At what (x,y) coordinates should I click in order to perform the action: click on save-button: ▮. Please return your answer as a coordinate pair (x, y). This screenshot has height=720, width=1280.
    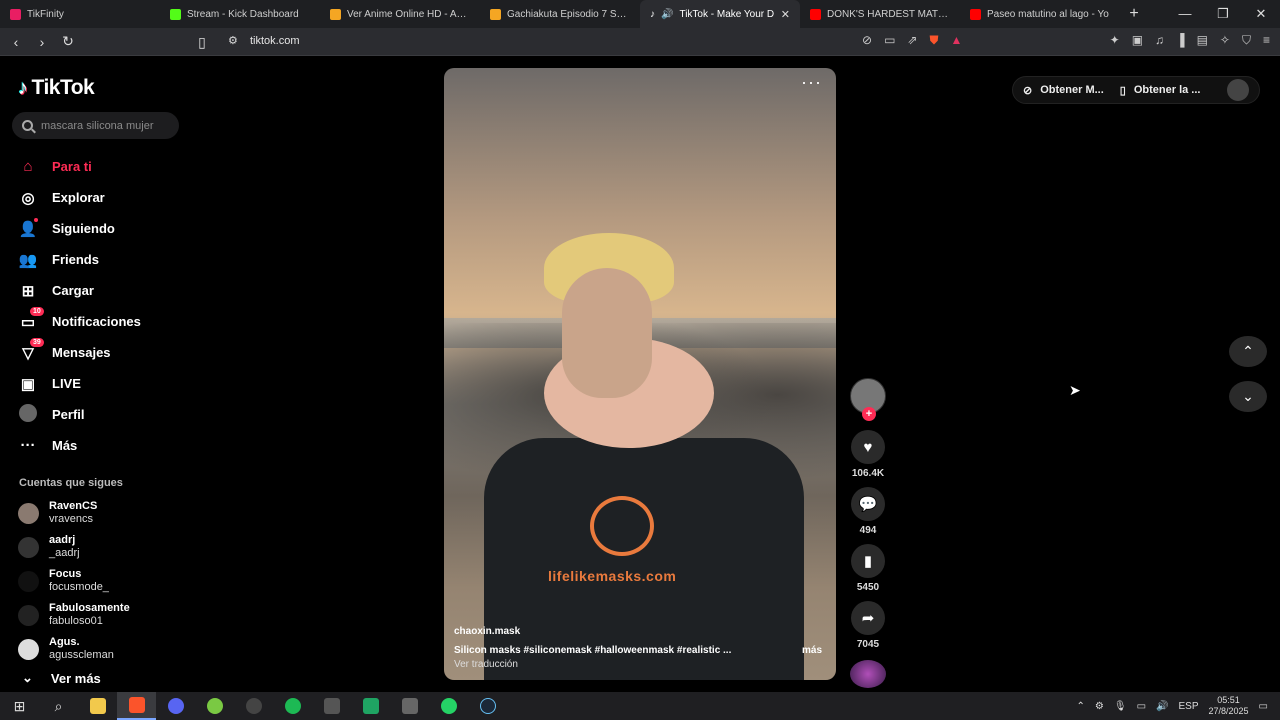
    Looking at the image, I should click on (868, 561).